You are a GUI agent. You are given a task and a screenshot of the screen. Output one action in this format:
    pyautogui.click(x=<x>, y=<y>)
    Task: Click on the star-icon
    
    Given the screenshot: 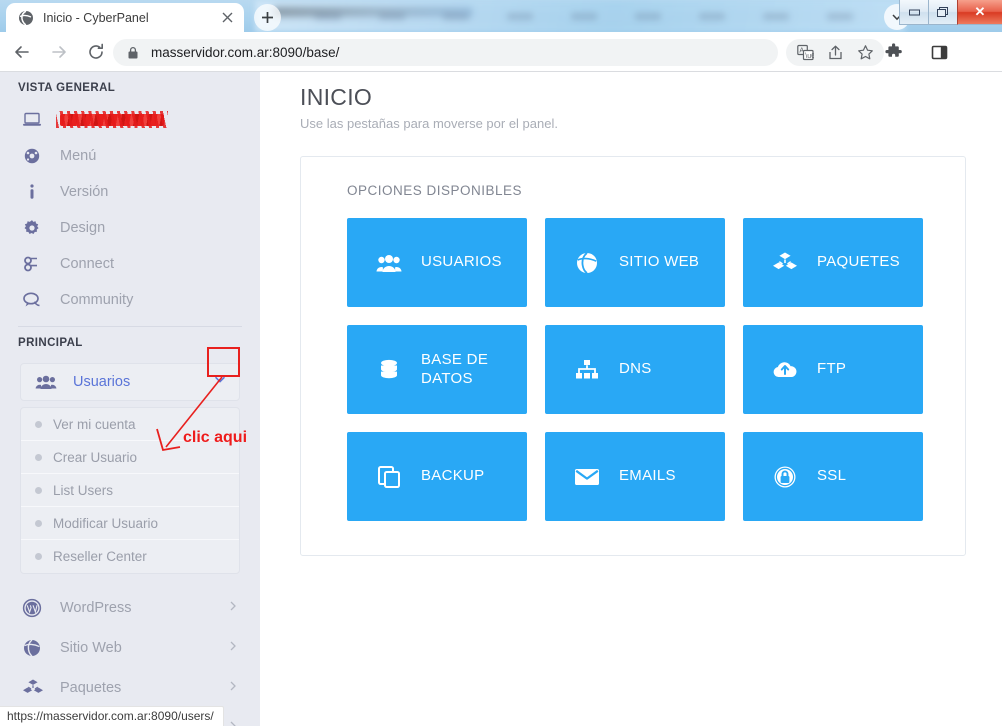 What is the action you would take?
    pyautogui.click(x=865, y=53)
    